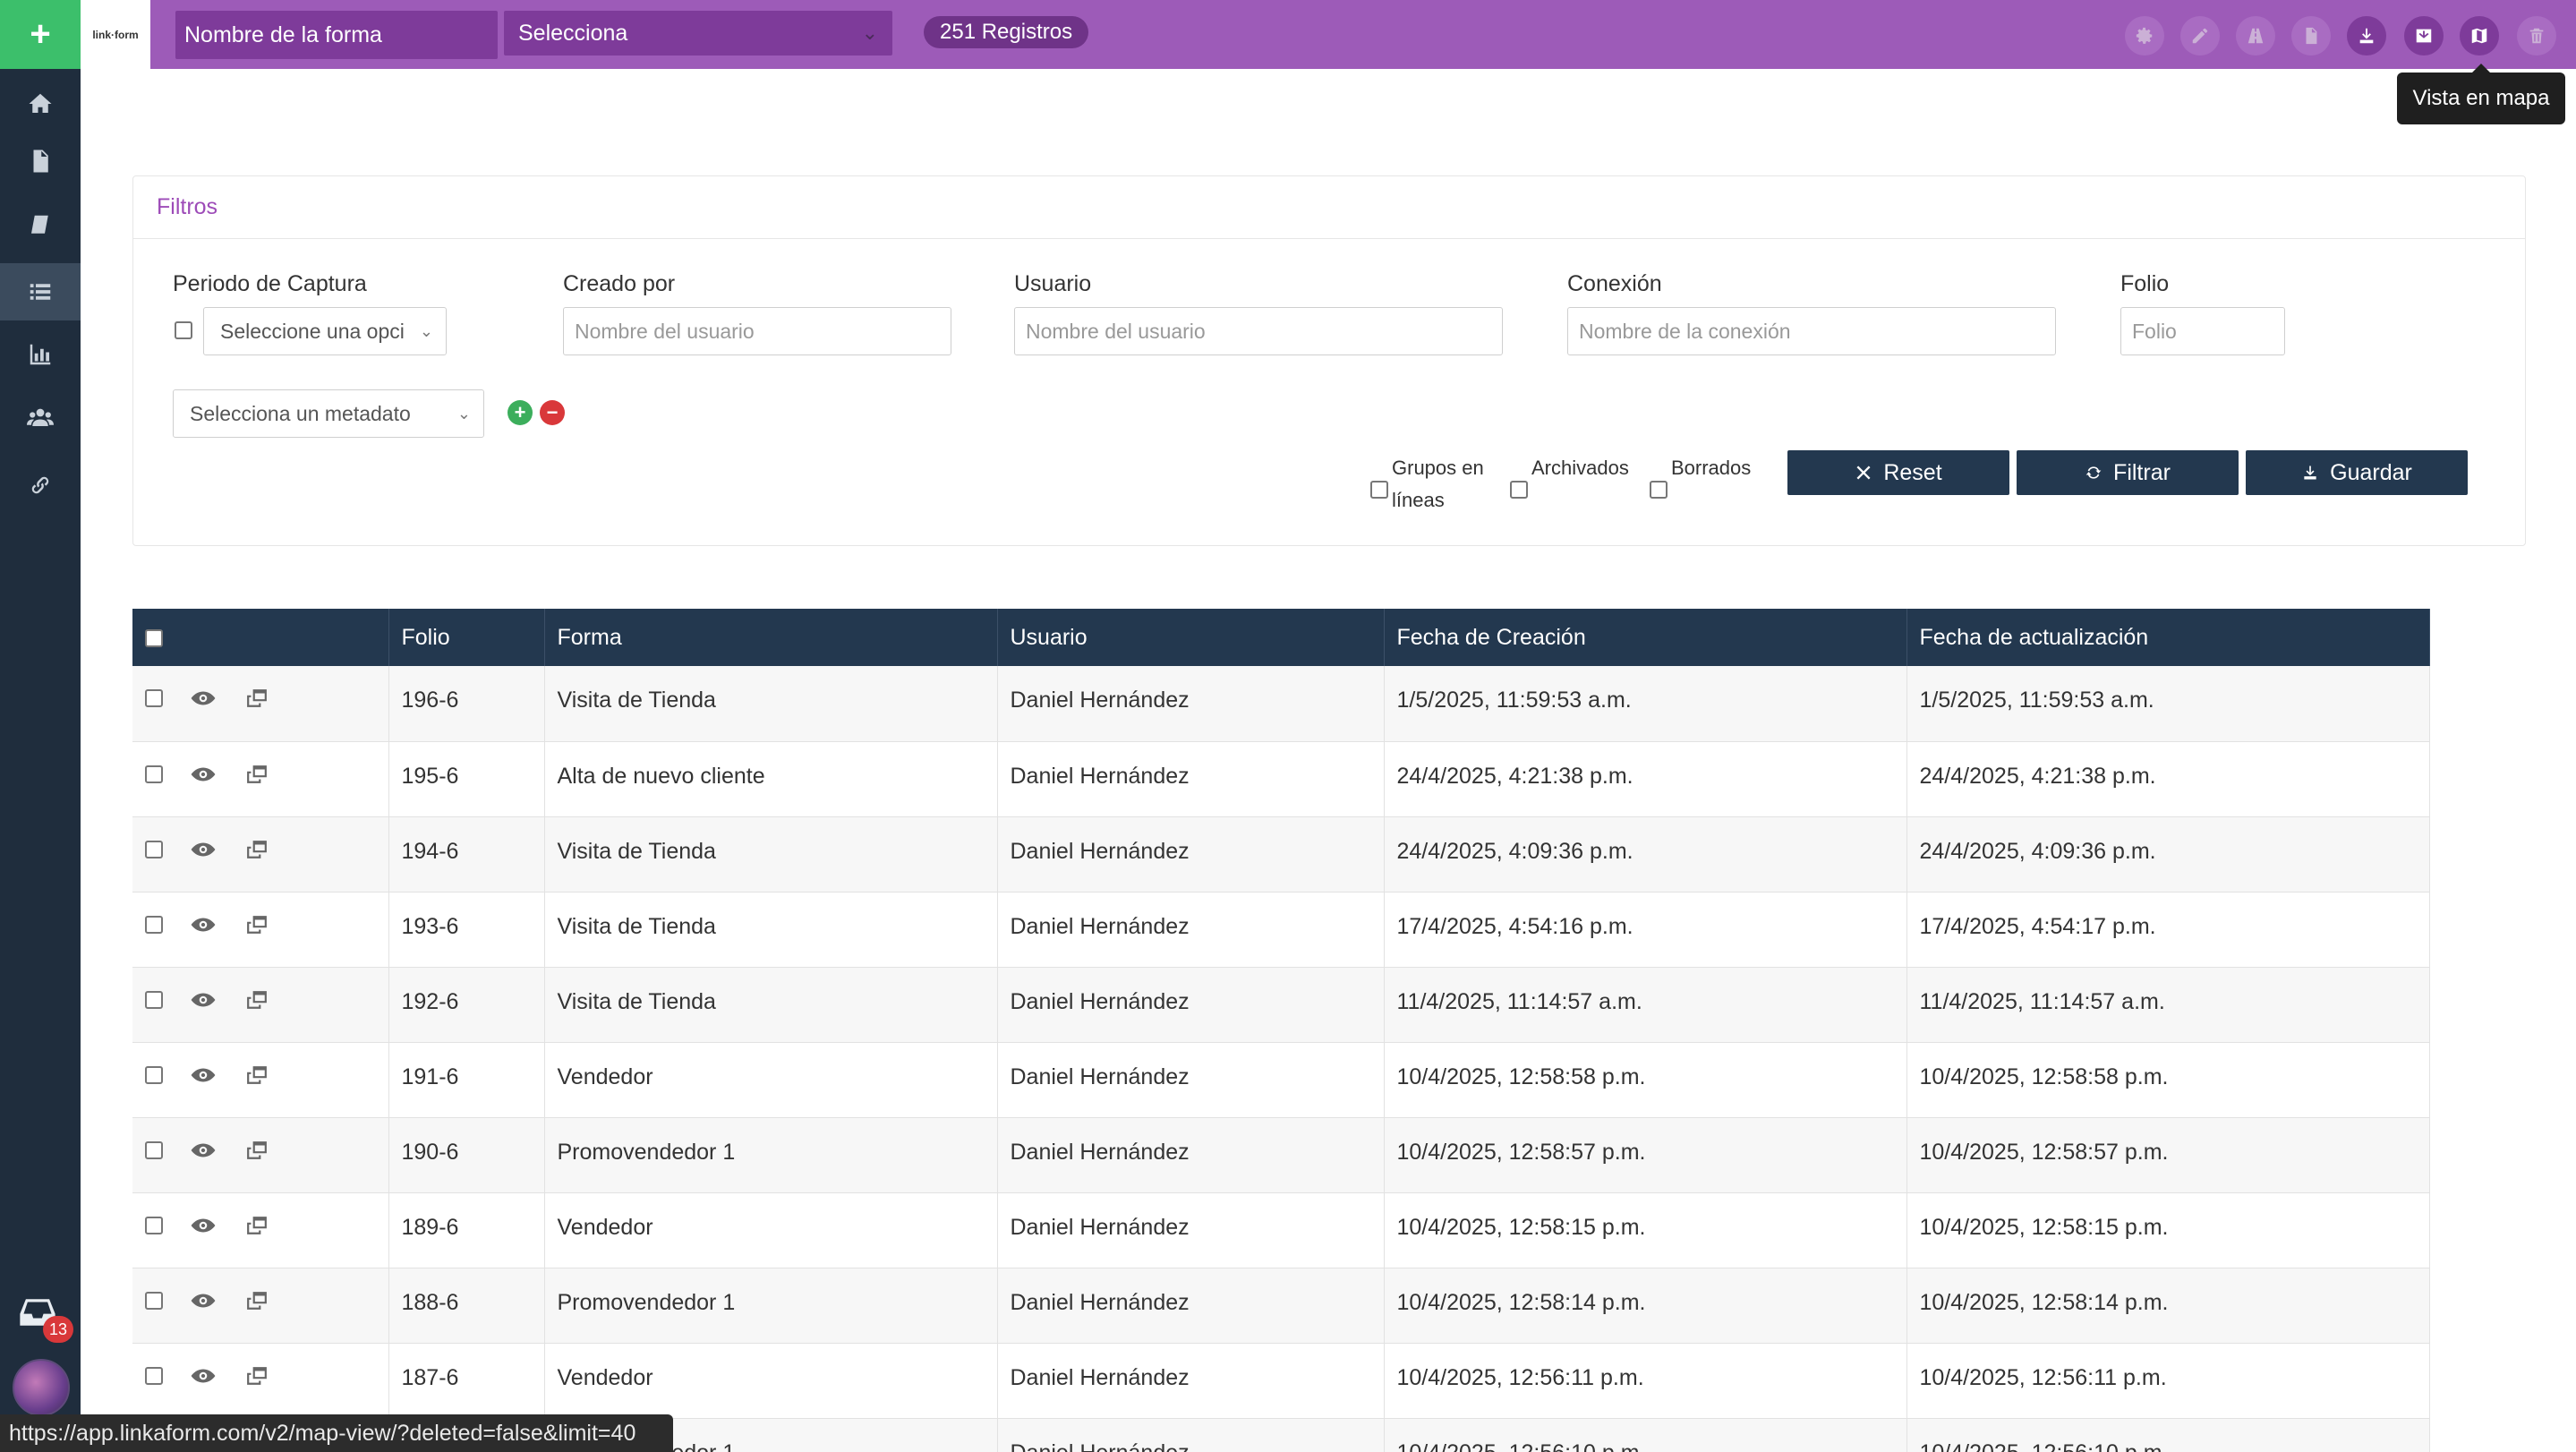 The height and width of the screenshot is (1452, 2576). I want to click on grupos-checkbox, so click(1379, 490).